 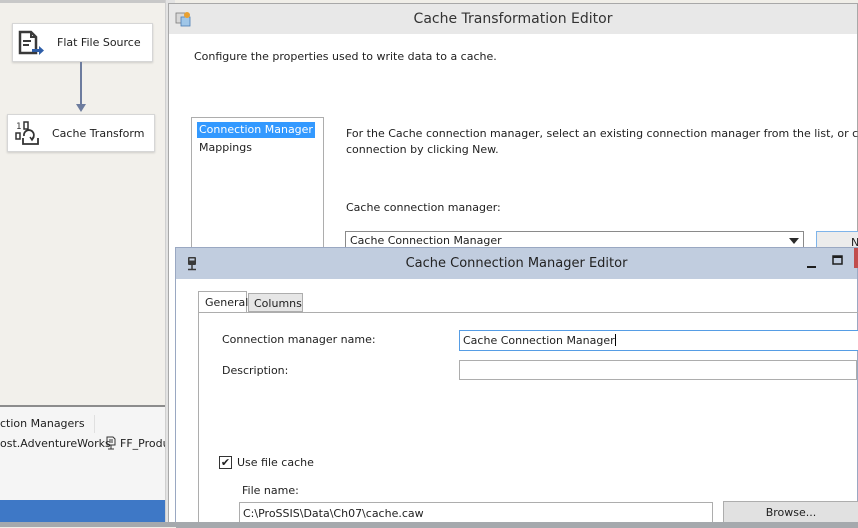 What do you see at coordinates (429, 524) in the screenshot?
I see `bottom-taskbar` at bounding box center [429, 524].